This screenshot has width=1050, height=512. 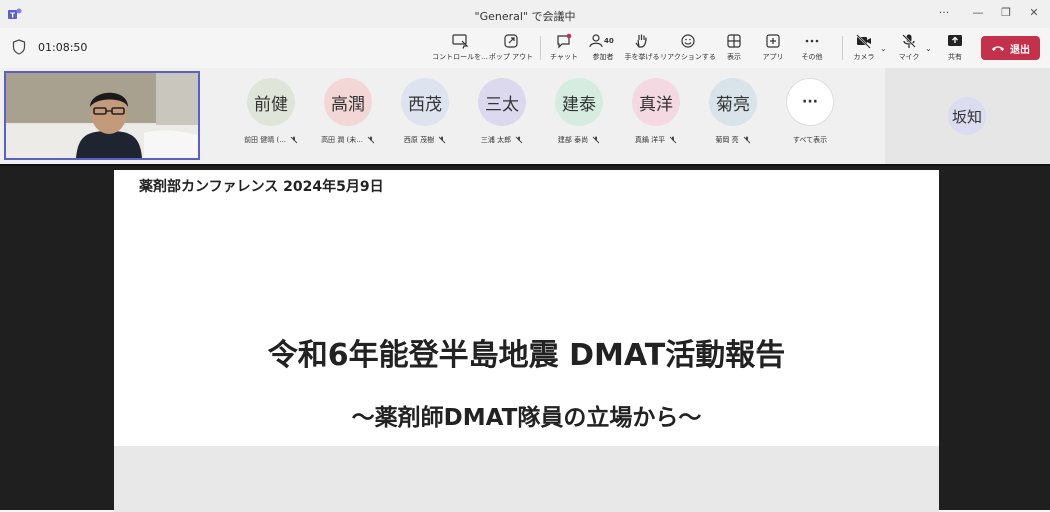 I want to click on participant-avatar: 三太, so click(x=502, y=102).